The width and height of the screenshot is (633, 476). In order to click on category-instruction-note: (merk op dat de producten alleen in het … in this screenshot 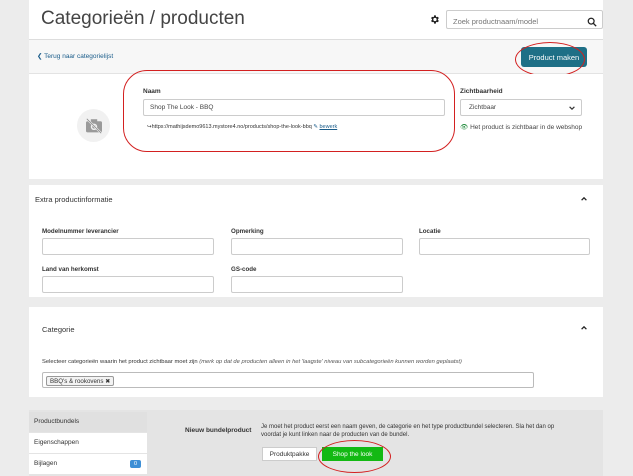, I will do `click(330, 362)`.